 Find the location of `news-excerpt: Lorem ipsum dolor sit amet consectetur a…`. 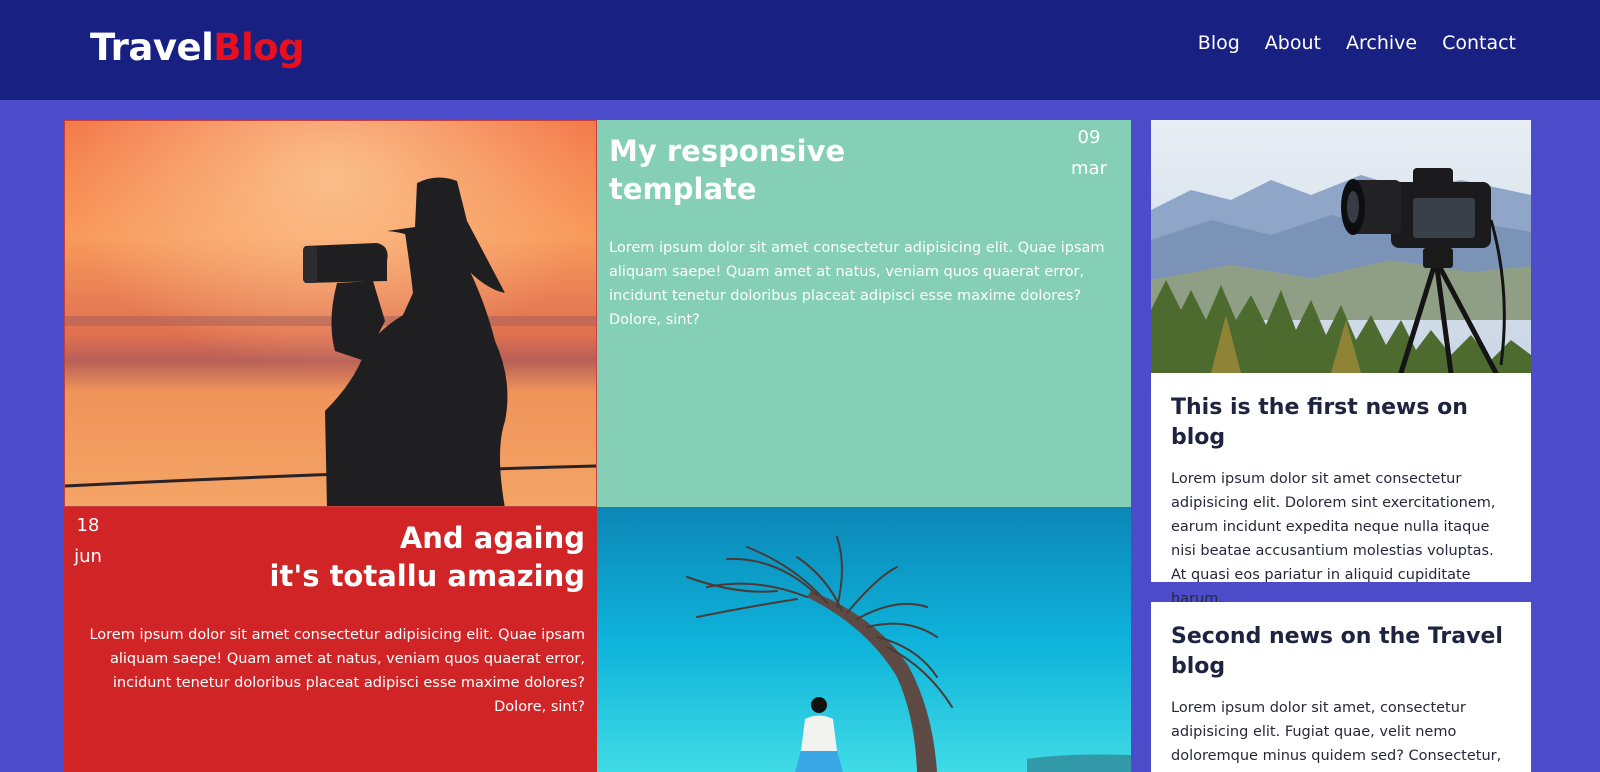

news-excerpt: Lorem ipsum dolor sit amet consectetur a… is located at coordinates (1333, 539).